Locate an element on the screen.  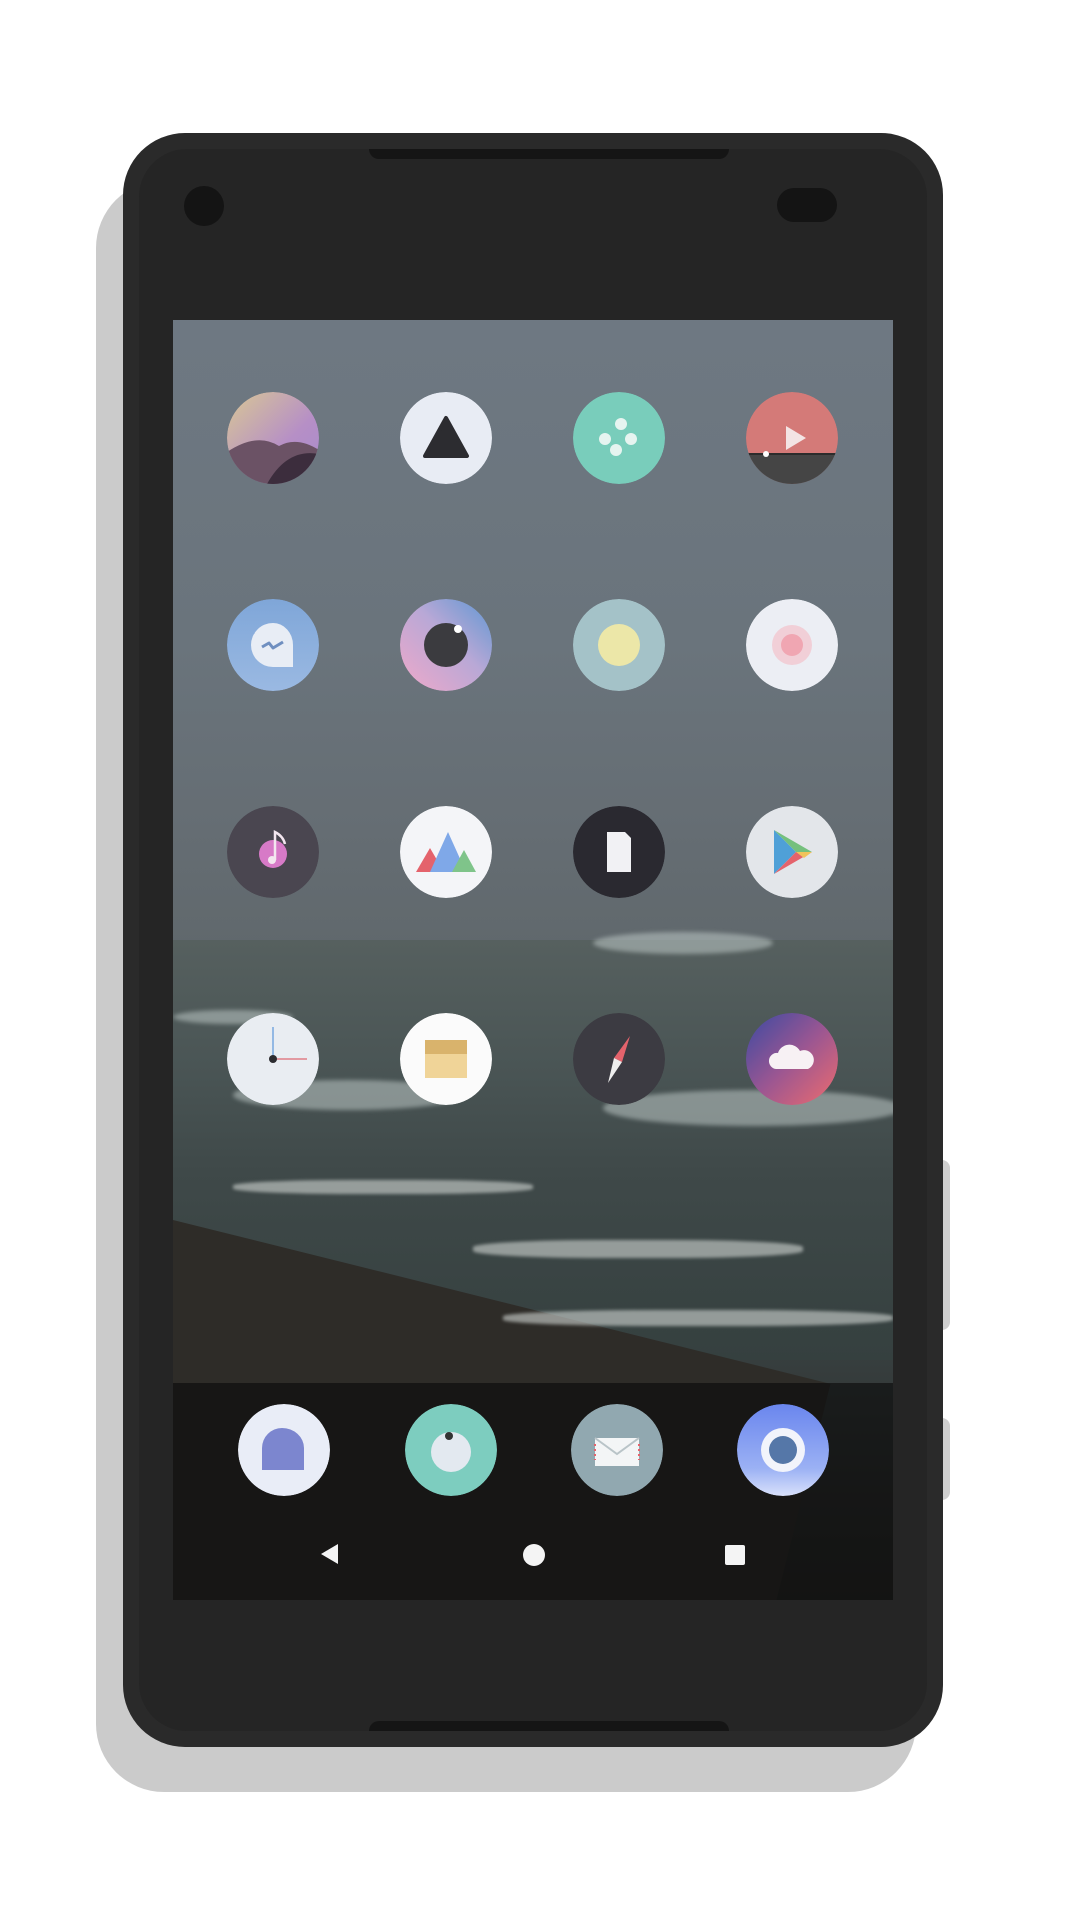
messenger-bubble-icon is located at coordinates (273, 645).